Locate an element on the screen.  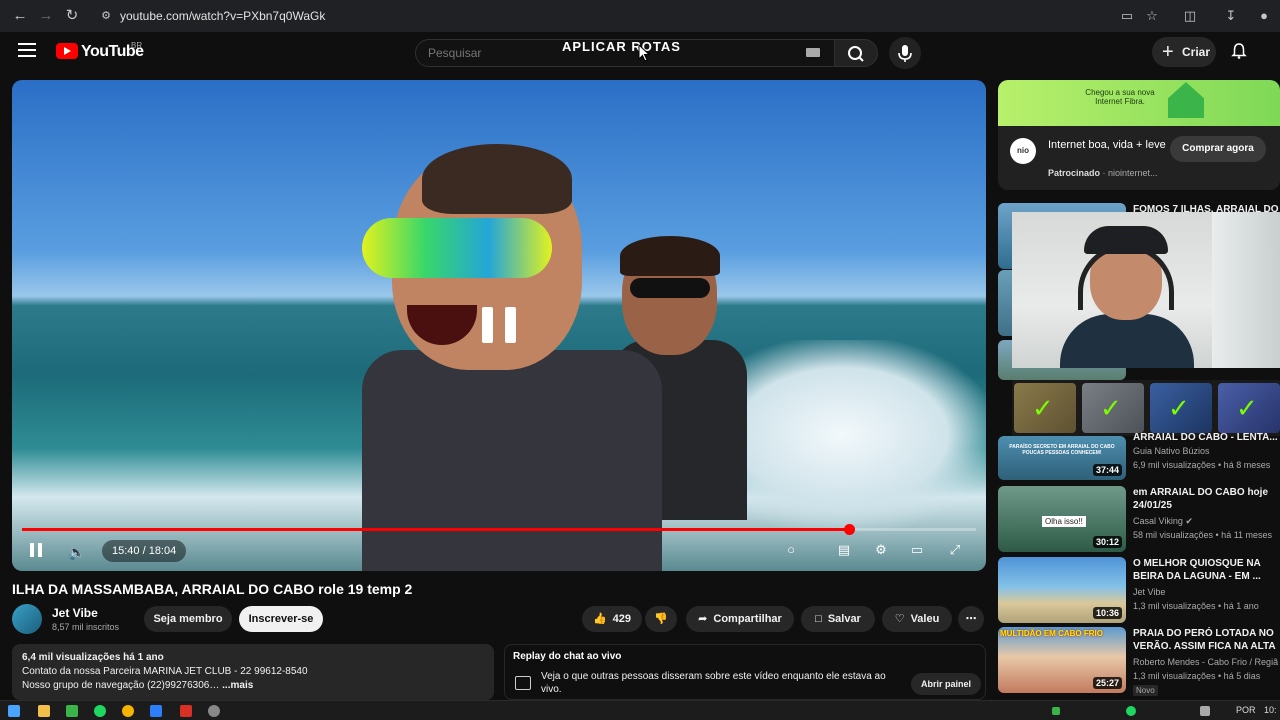
recommendation-channel: Roberto Mendes - Cabo Frio / Regiã is located at coordinates (1205, 662).